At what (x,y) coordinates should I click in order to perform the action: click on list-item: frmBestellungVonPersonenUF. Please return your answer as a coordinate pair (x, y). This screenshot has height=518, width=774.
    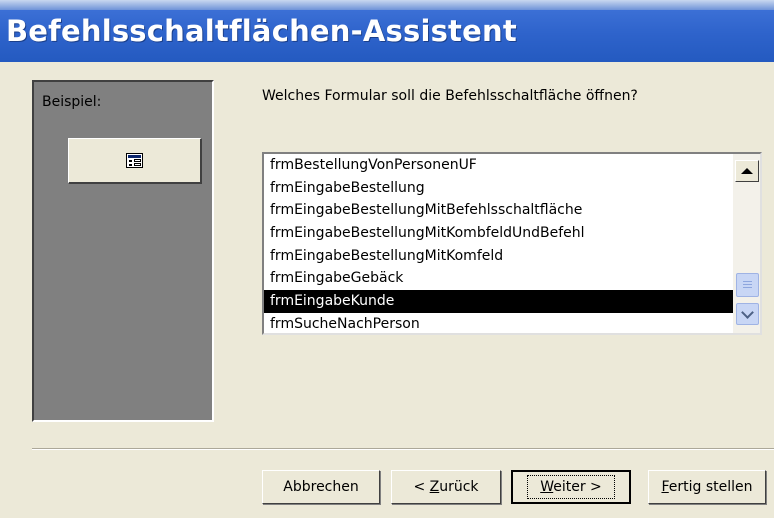
    Looking at the image, I should click on (498, 165).